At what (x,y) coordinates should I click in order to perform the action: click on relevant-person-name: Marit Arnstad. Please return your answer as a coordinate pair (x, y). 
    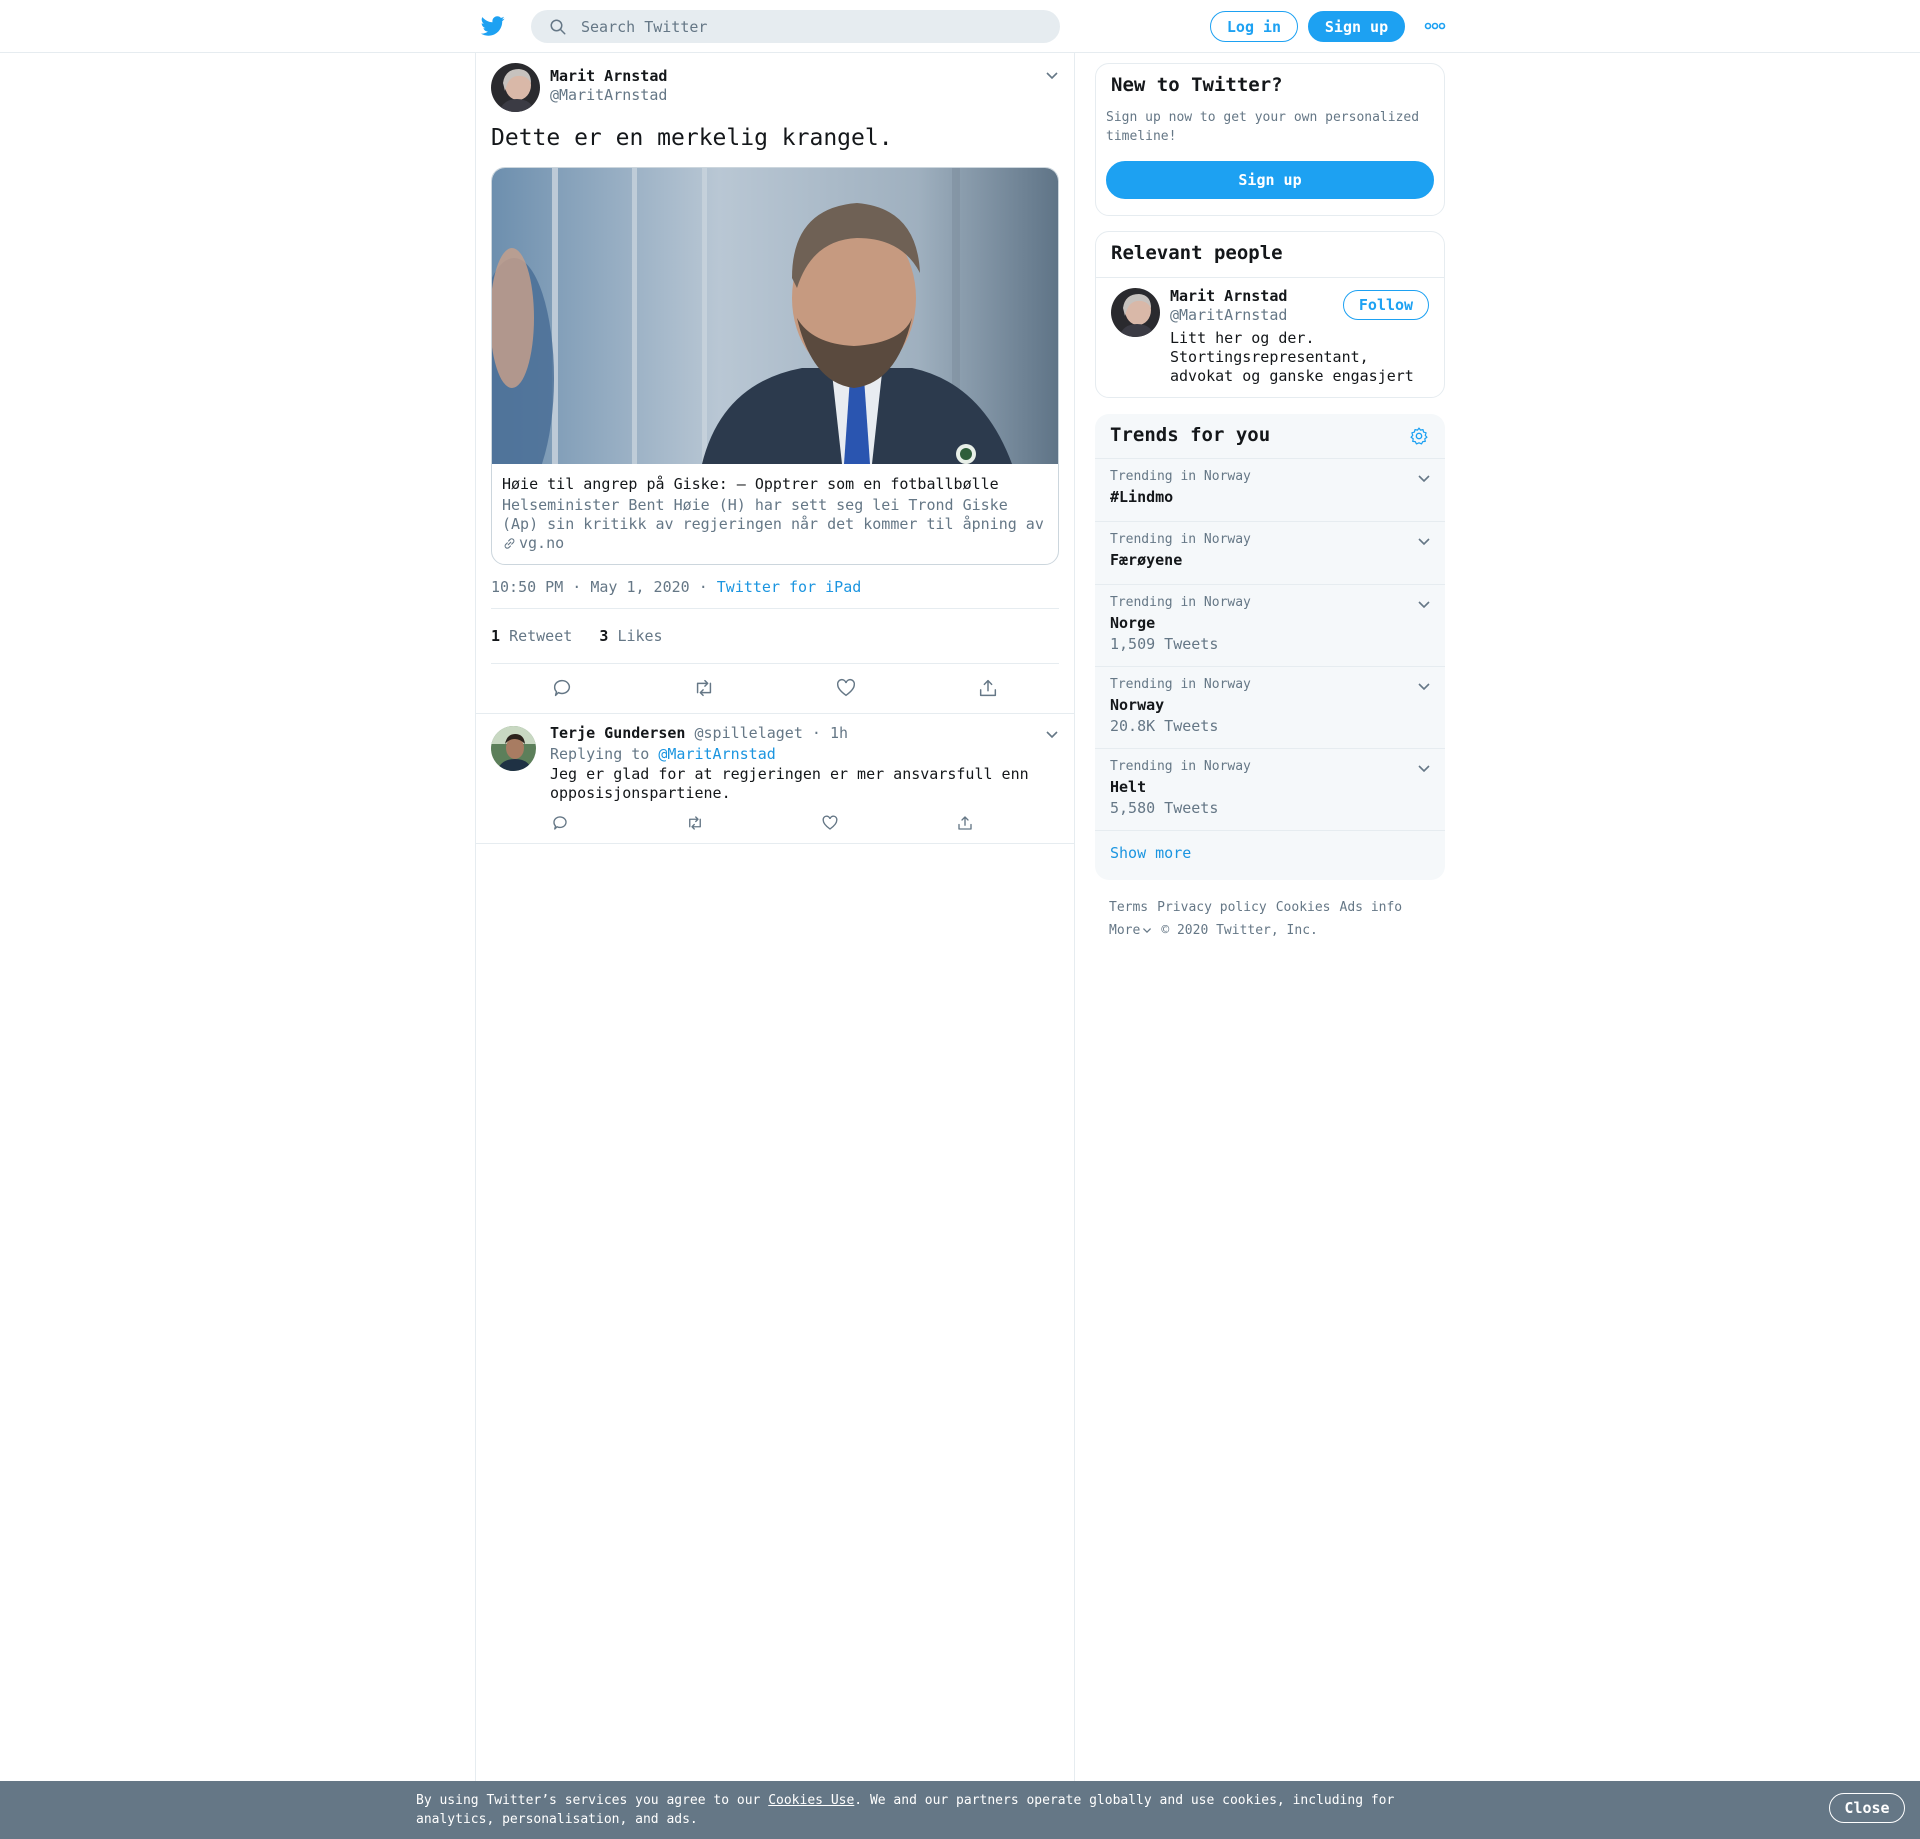
    Looking at the image, I should click on (1228, 296).